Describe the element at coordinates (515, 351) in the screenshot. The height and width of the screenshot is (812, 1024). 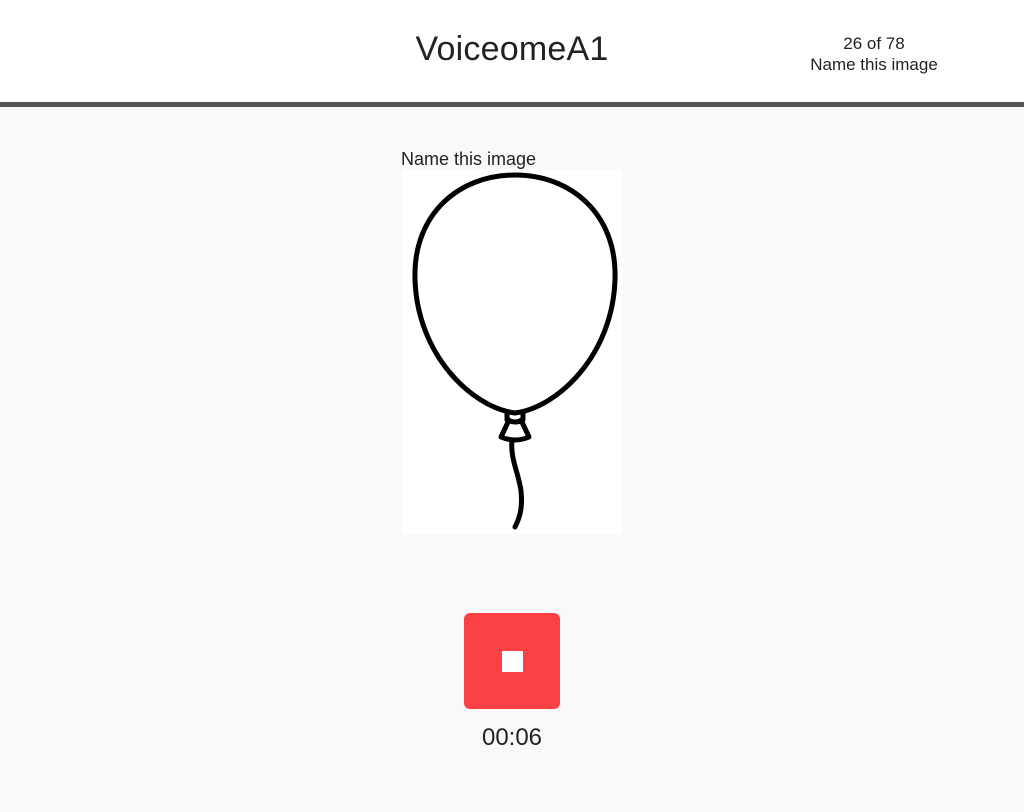
I see `balloon-drawing-icon` at that location.